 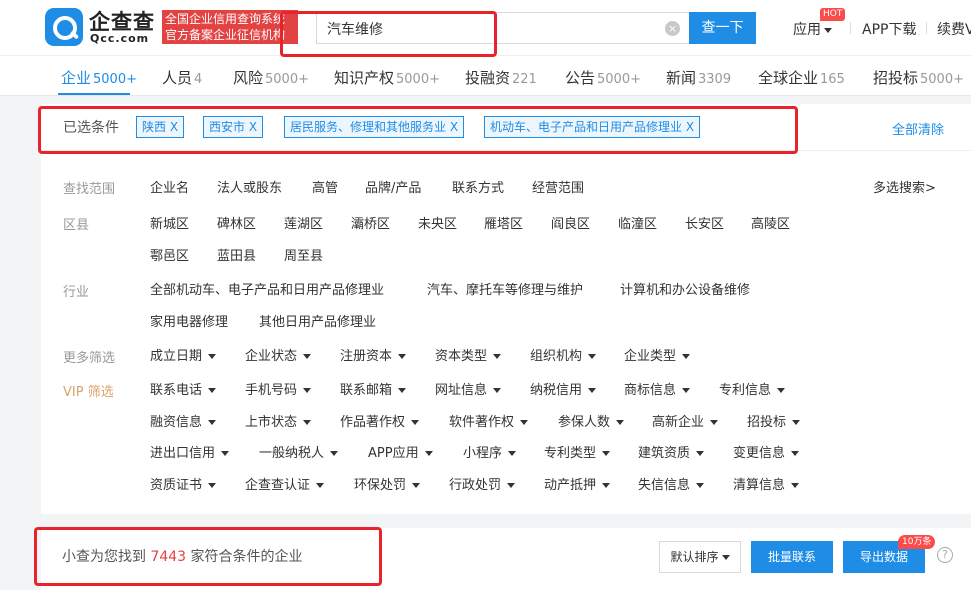 I want to click on vip-filter-dropdown: 招投标, so click(x=773, y=420).